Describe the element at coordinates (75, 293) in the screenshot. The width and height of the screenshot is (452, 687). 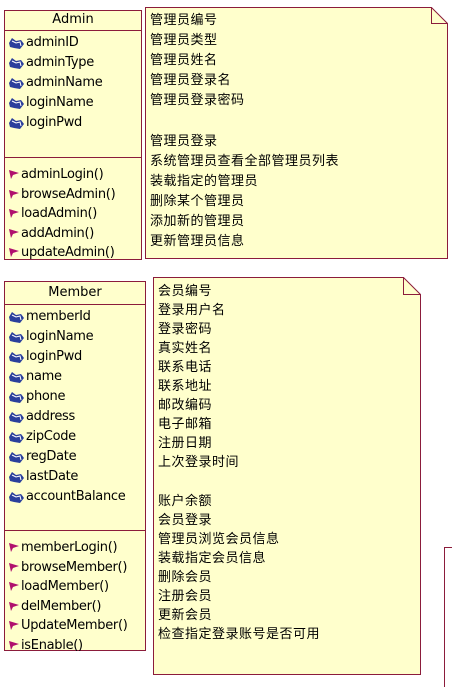
I see `member-class-name: Member` at that location.